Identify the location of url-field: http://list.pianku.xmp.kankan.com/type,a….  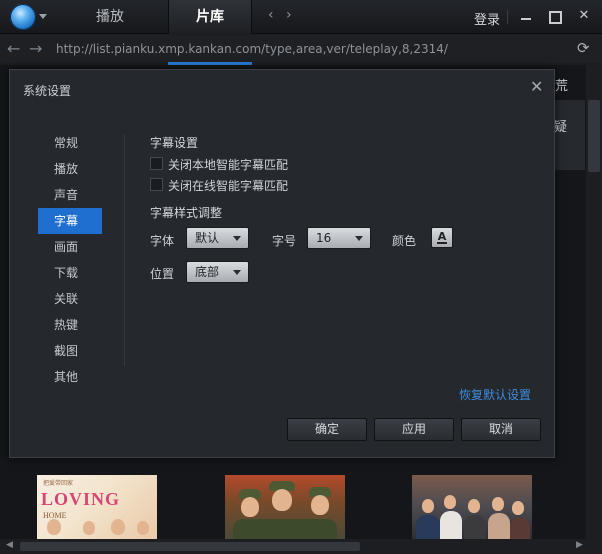
(252, 49).